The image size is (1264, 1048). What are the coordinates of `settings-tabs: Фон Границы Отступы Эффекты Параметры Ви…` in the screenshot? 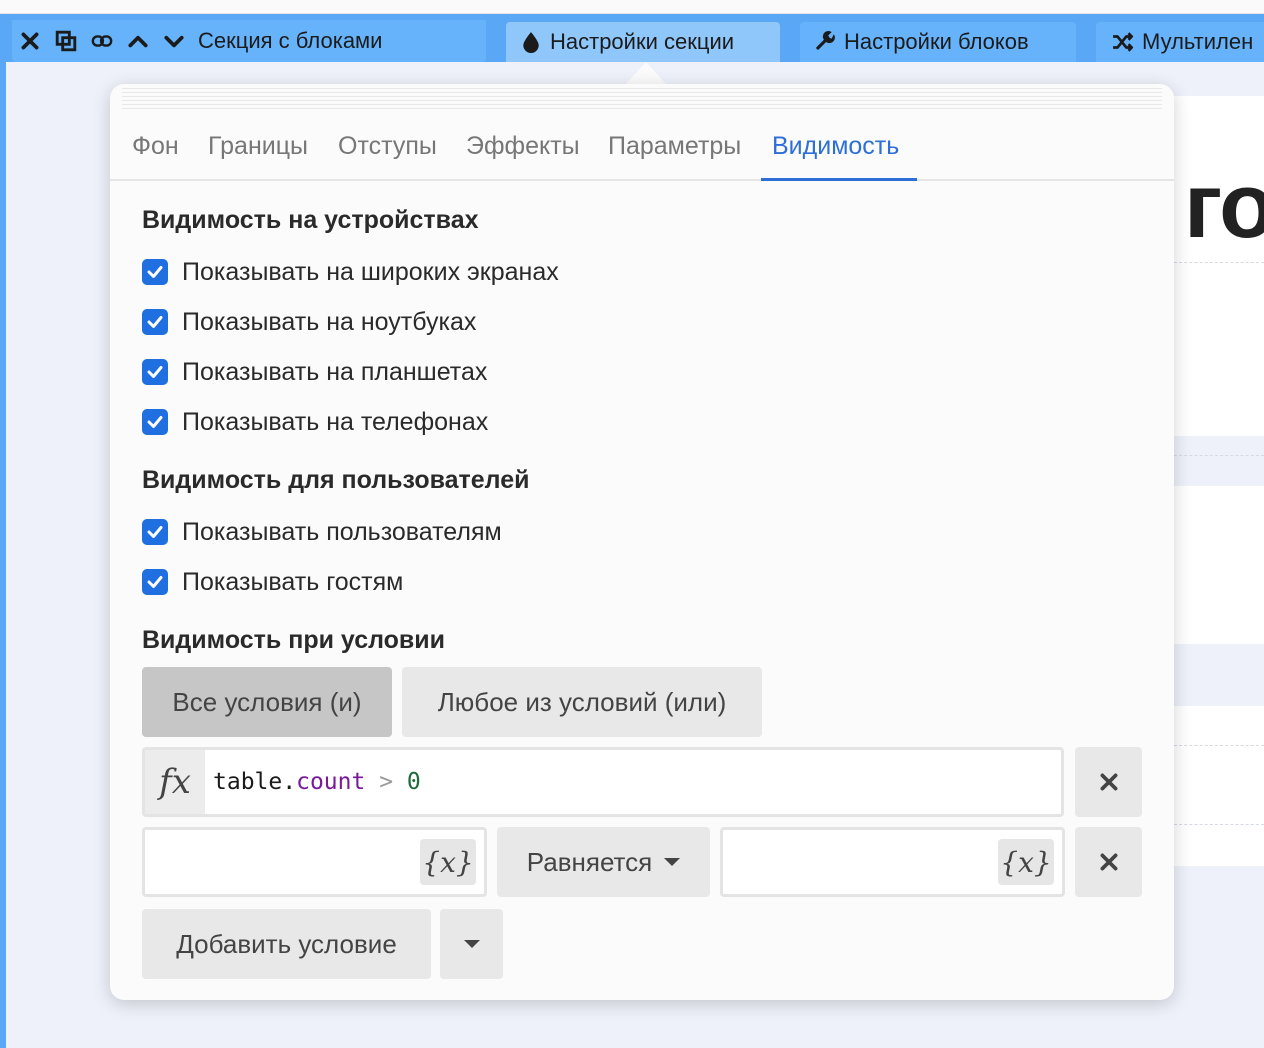 It's located at (642, 152).